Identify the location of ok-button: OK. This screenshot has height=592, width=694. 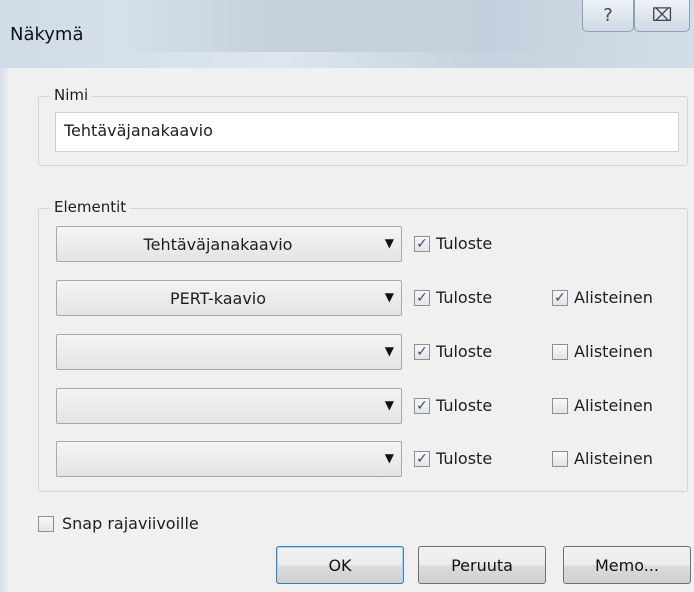
(340, 565).